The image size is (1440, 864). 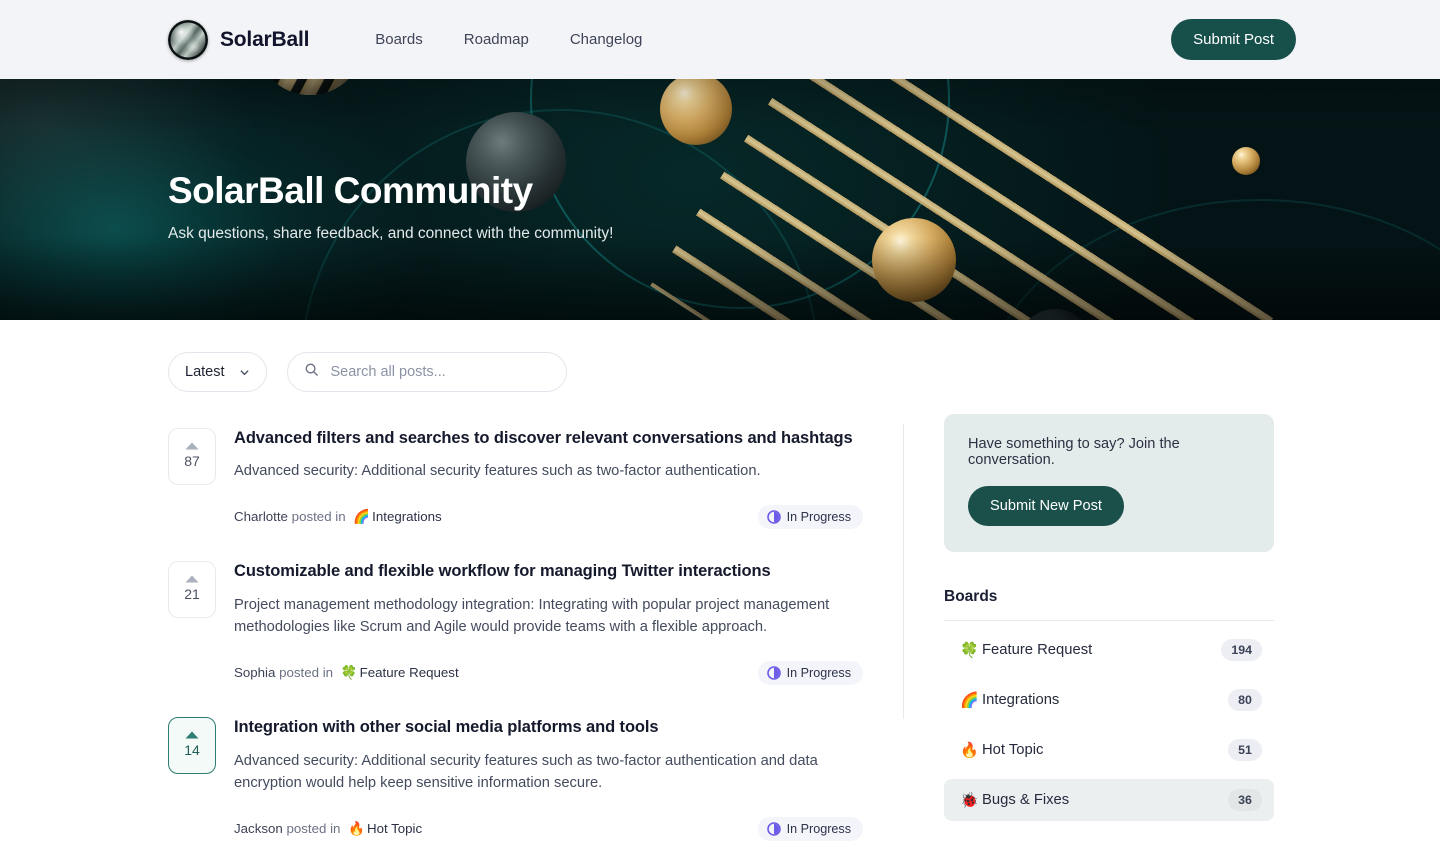 I want to click on board-count: 36, so click(x=1245, y=800).